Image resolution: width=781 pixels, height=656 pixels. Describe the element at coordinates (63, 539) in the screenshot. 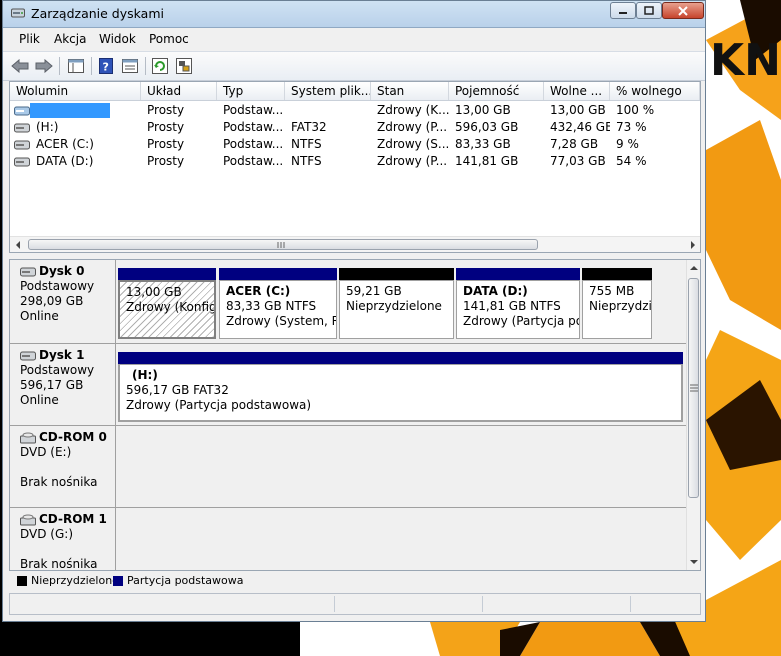

I see `cdrom-1-label: CD-ROM 1 DVD (G:) Brak nośnika` at that location.